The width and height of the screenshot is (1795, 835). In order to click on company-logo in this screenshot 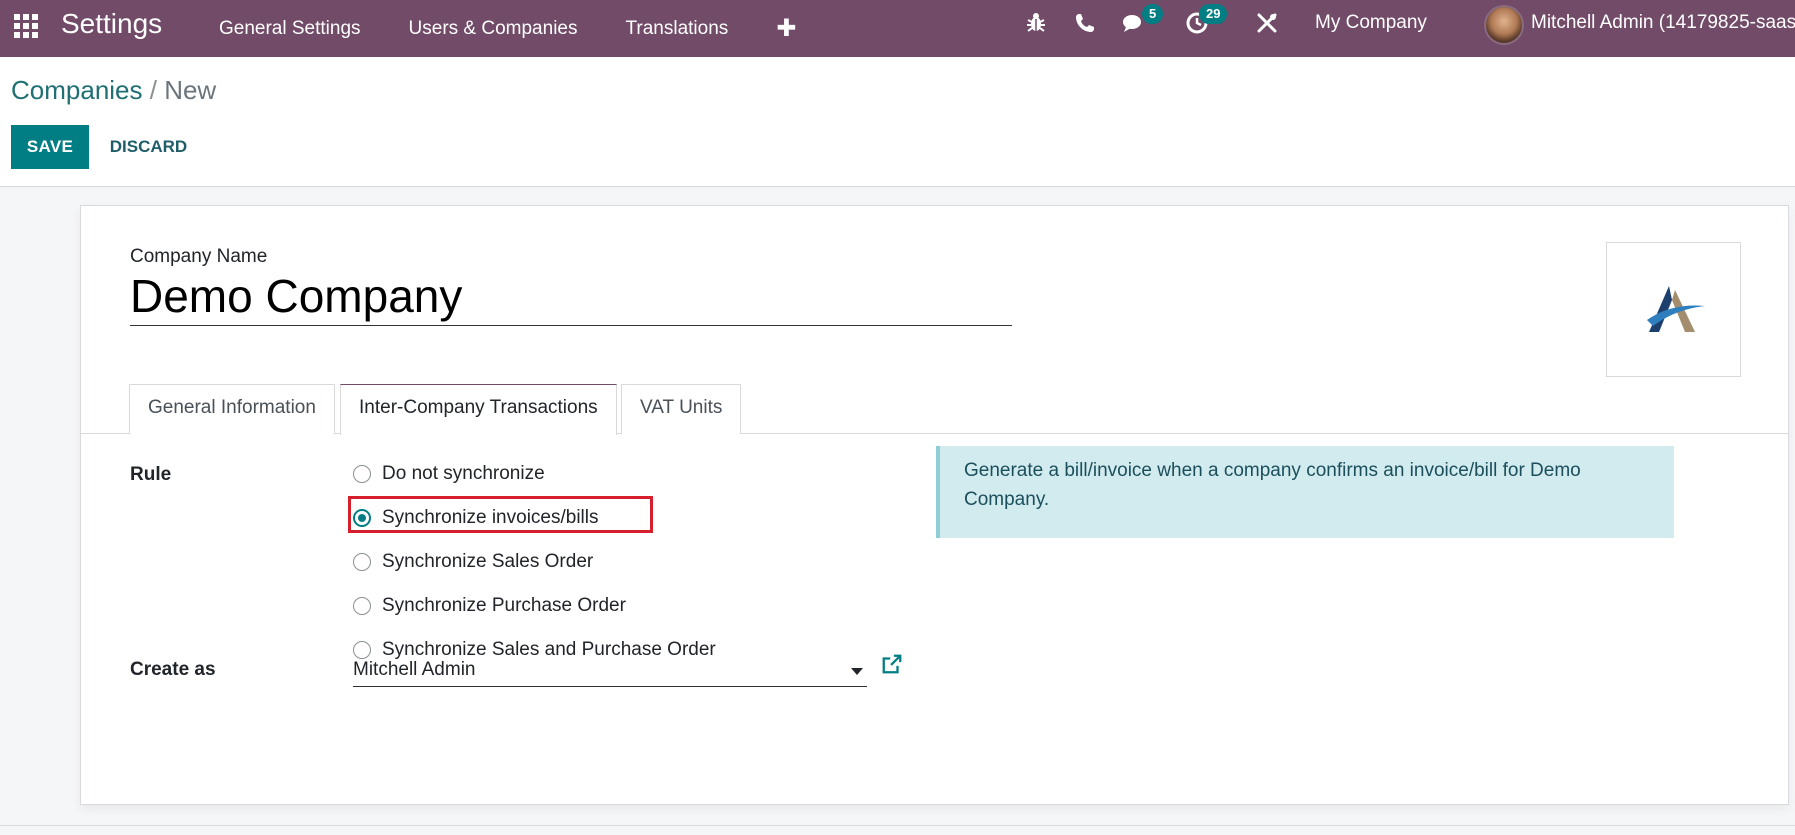, I will do `click(1673, 309)`.